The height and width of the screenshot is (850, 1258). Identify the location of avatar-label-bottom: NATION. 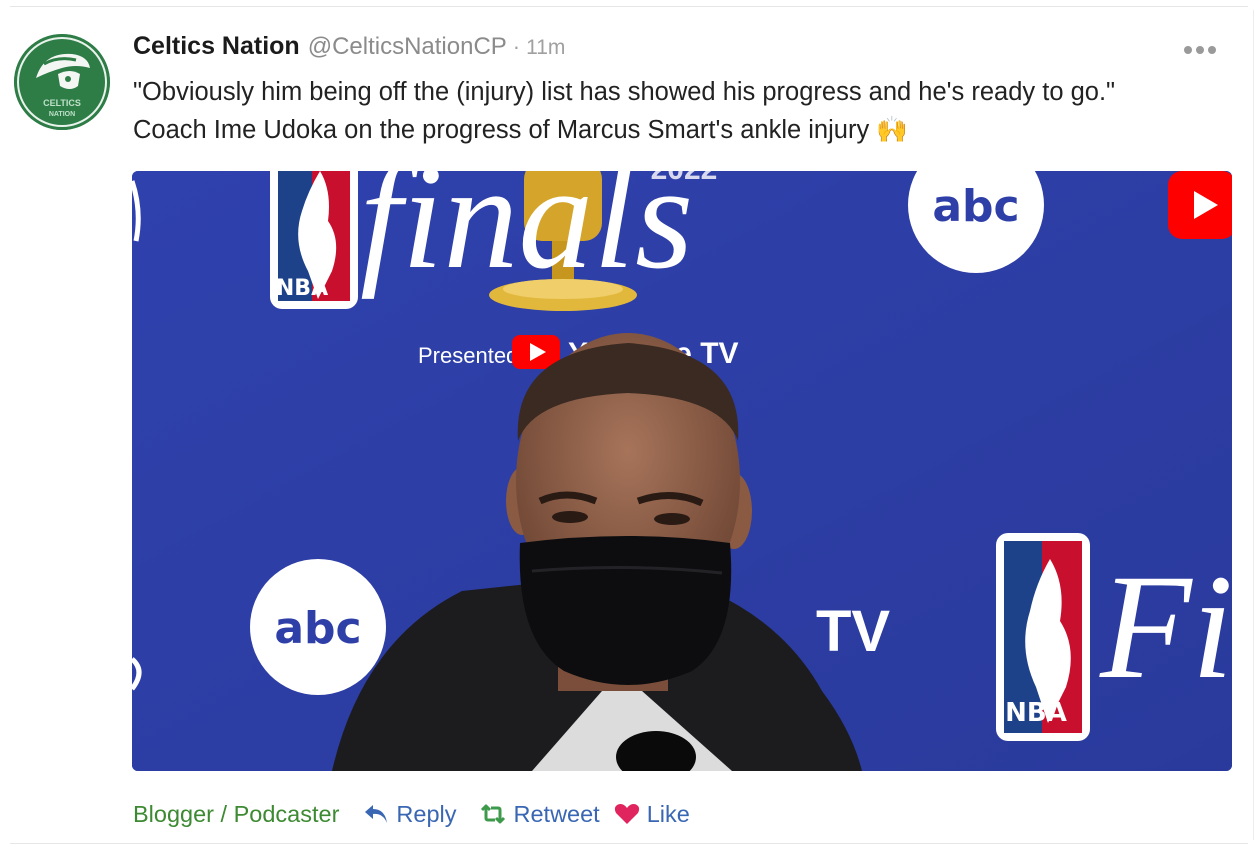
(62, 114).